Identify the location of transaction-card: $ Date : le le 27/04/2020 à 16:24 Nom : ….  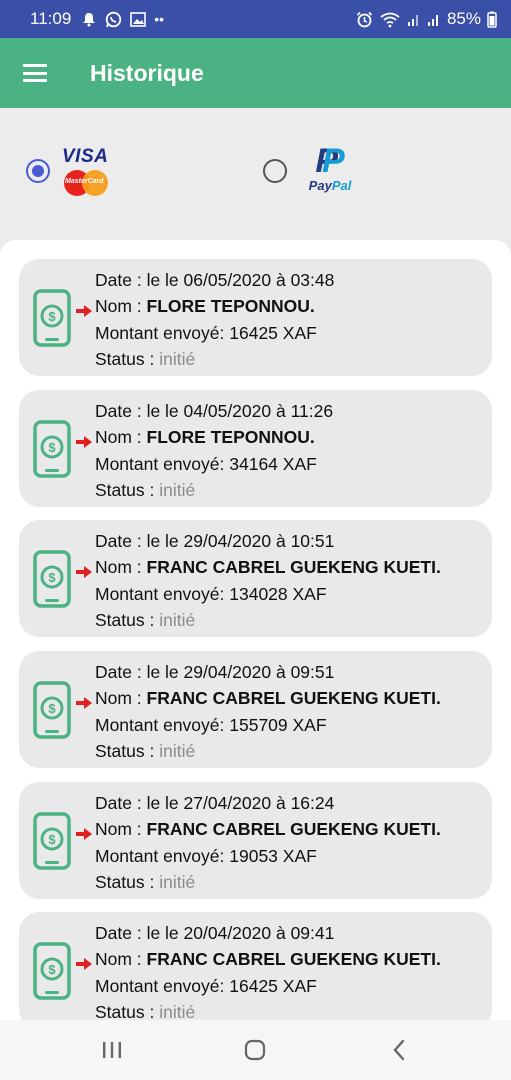
(255, 840).